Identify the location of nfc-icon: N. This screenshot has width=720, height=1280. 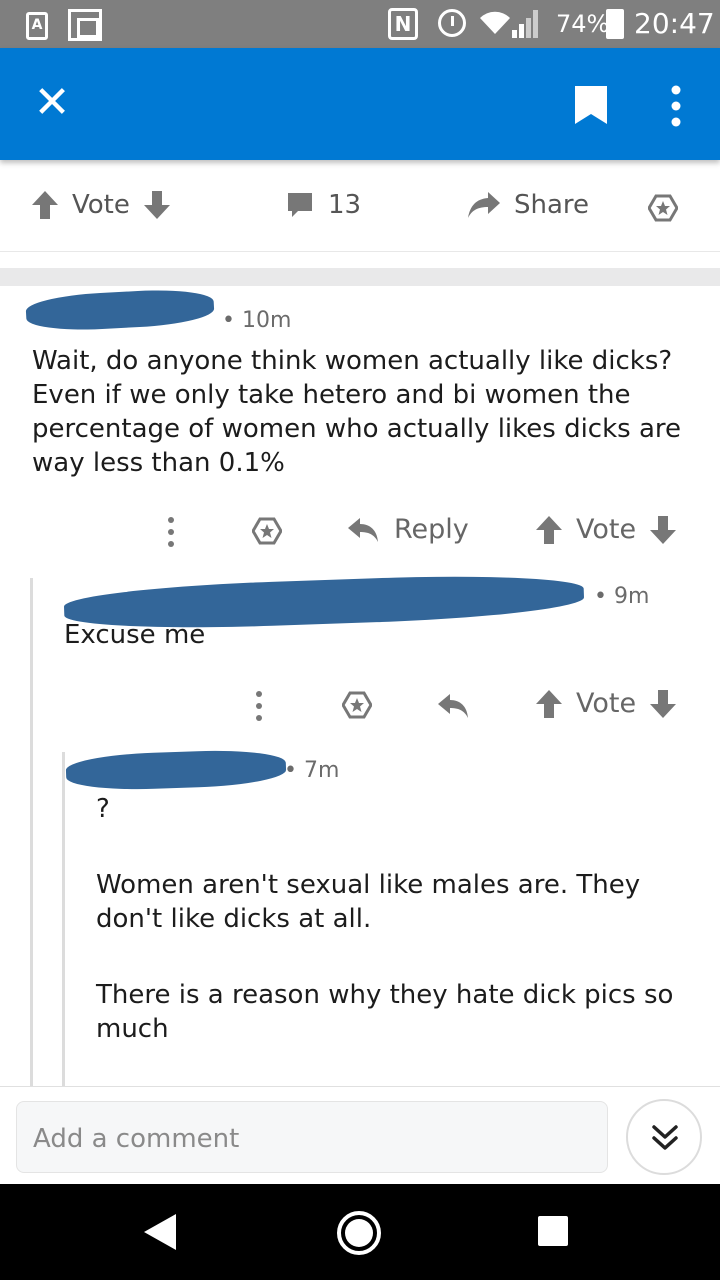
(403, 24).